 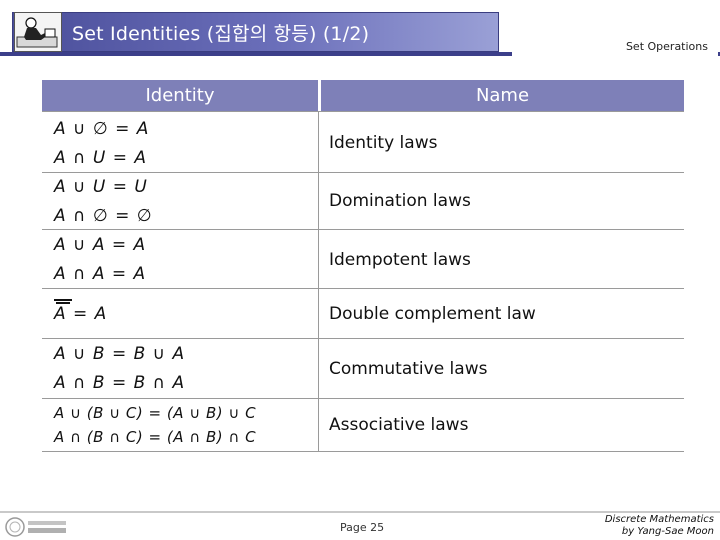 What do you see at coordinates (432, 314) in the screenshot?
I see `law-name: Double complement law` at bounding box center [432, 314].